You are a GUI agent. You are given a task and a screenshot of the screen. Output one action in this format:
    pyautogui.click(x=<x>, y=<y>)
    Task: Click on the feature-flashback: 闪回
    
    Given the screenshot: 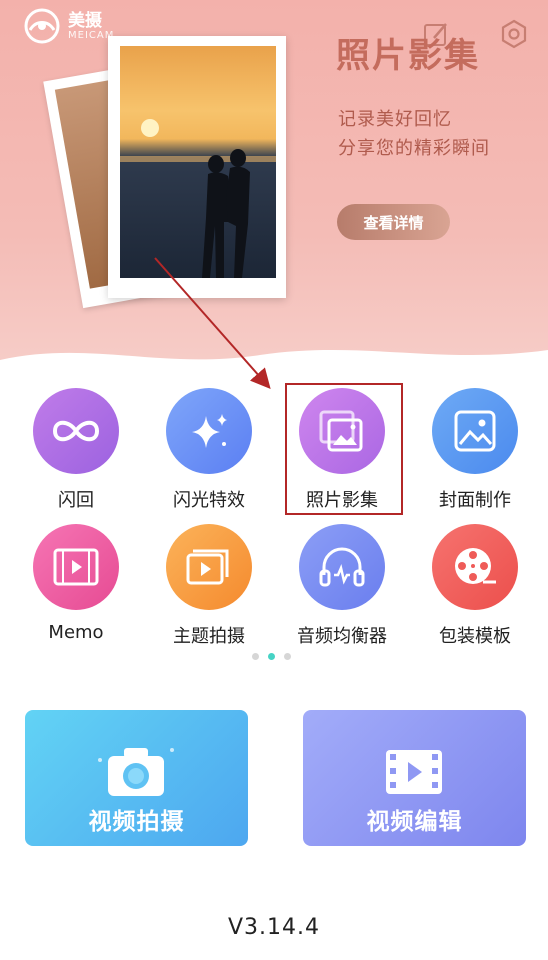 What is the action you would take?
    pyautogui.click(x=76, y=450)
    